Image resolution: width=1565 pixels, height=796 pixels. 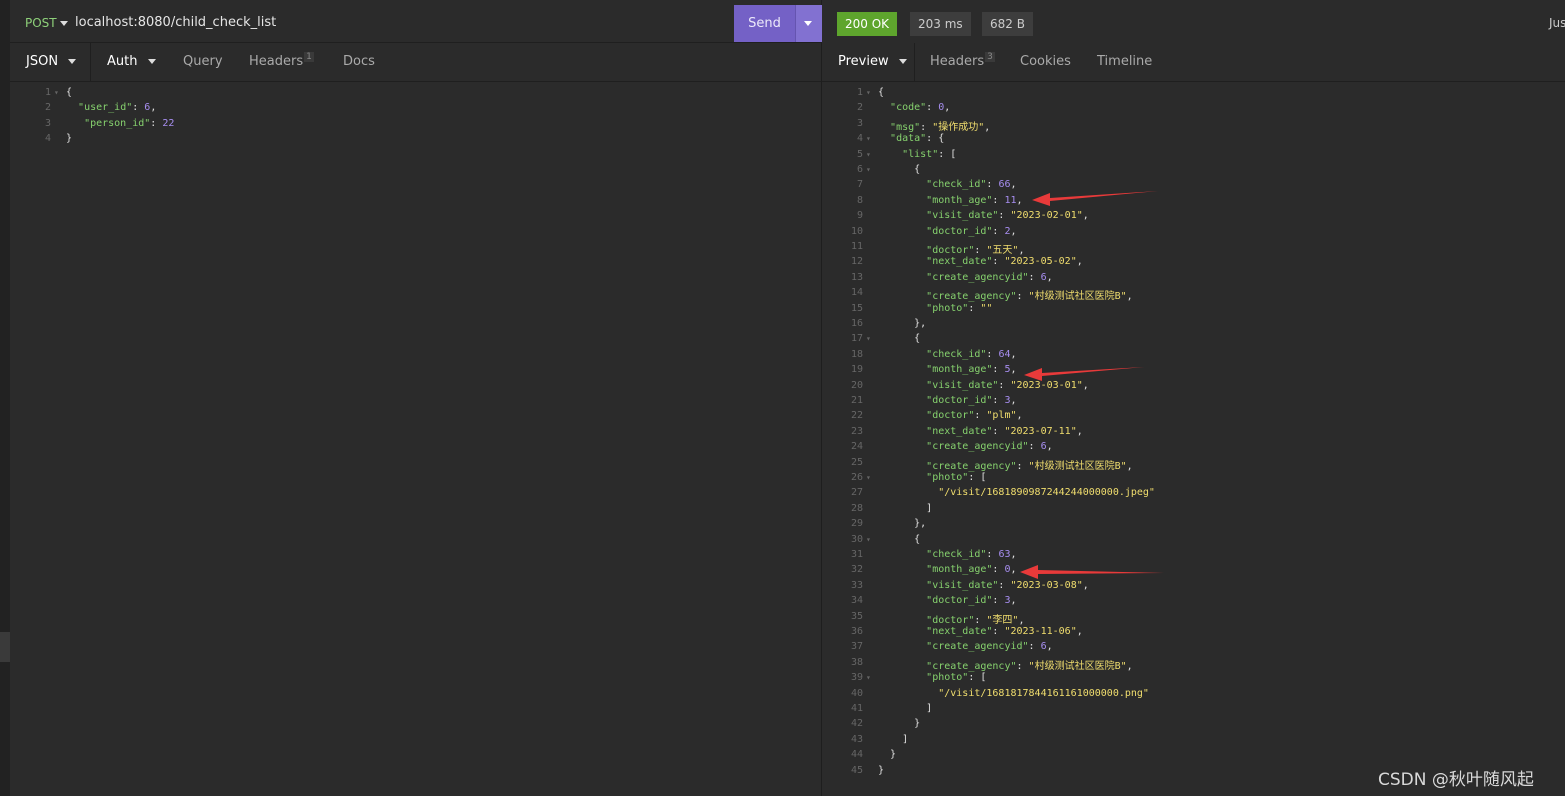 What do you see at coordinates (764, 23) in the screenshot?
I see `send-button: Send` at bounding box center [764, 23].